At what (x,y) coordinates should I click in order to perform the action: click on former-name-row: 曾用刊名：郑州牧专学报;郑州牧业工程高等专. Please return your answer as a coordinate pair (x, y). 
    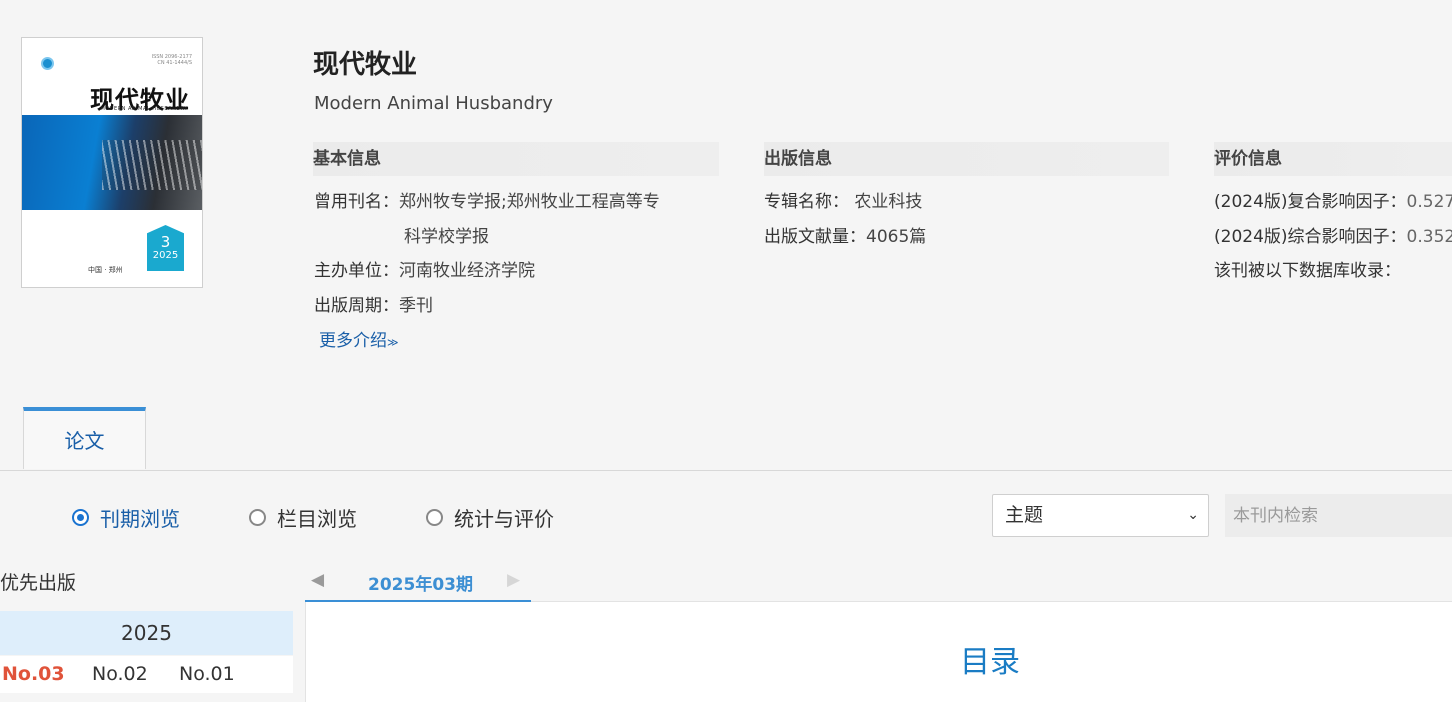
    Looking at the image, I should click on (487, 202).